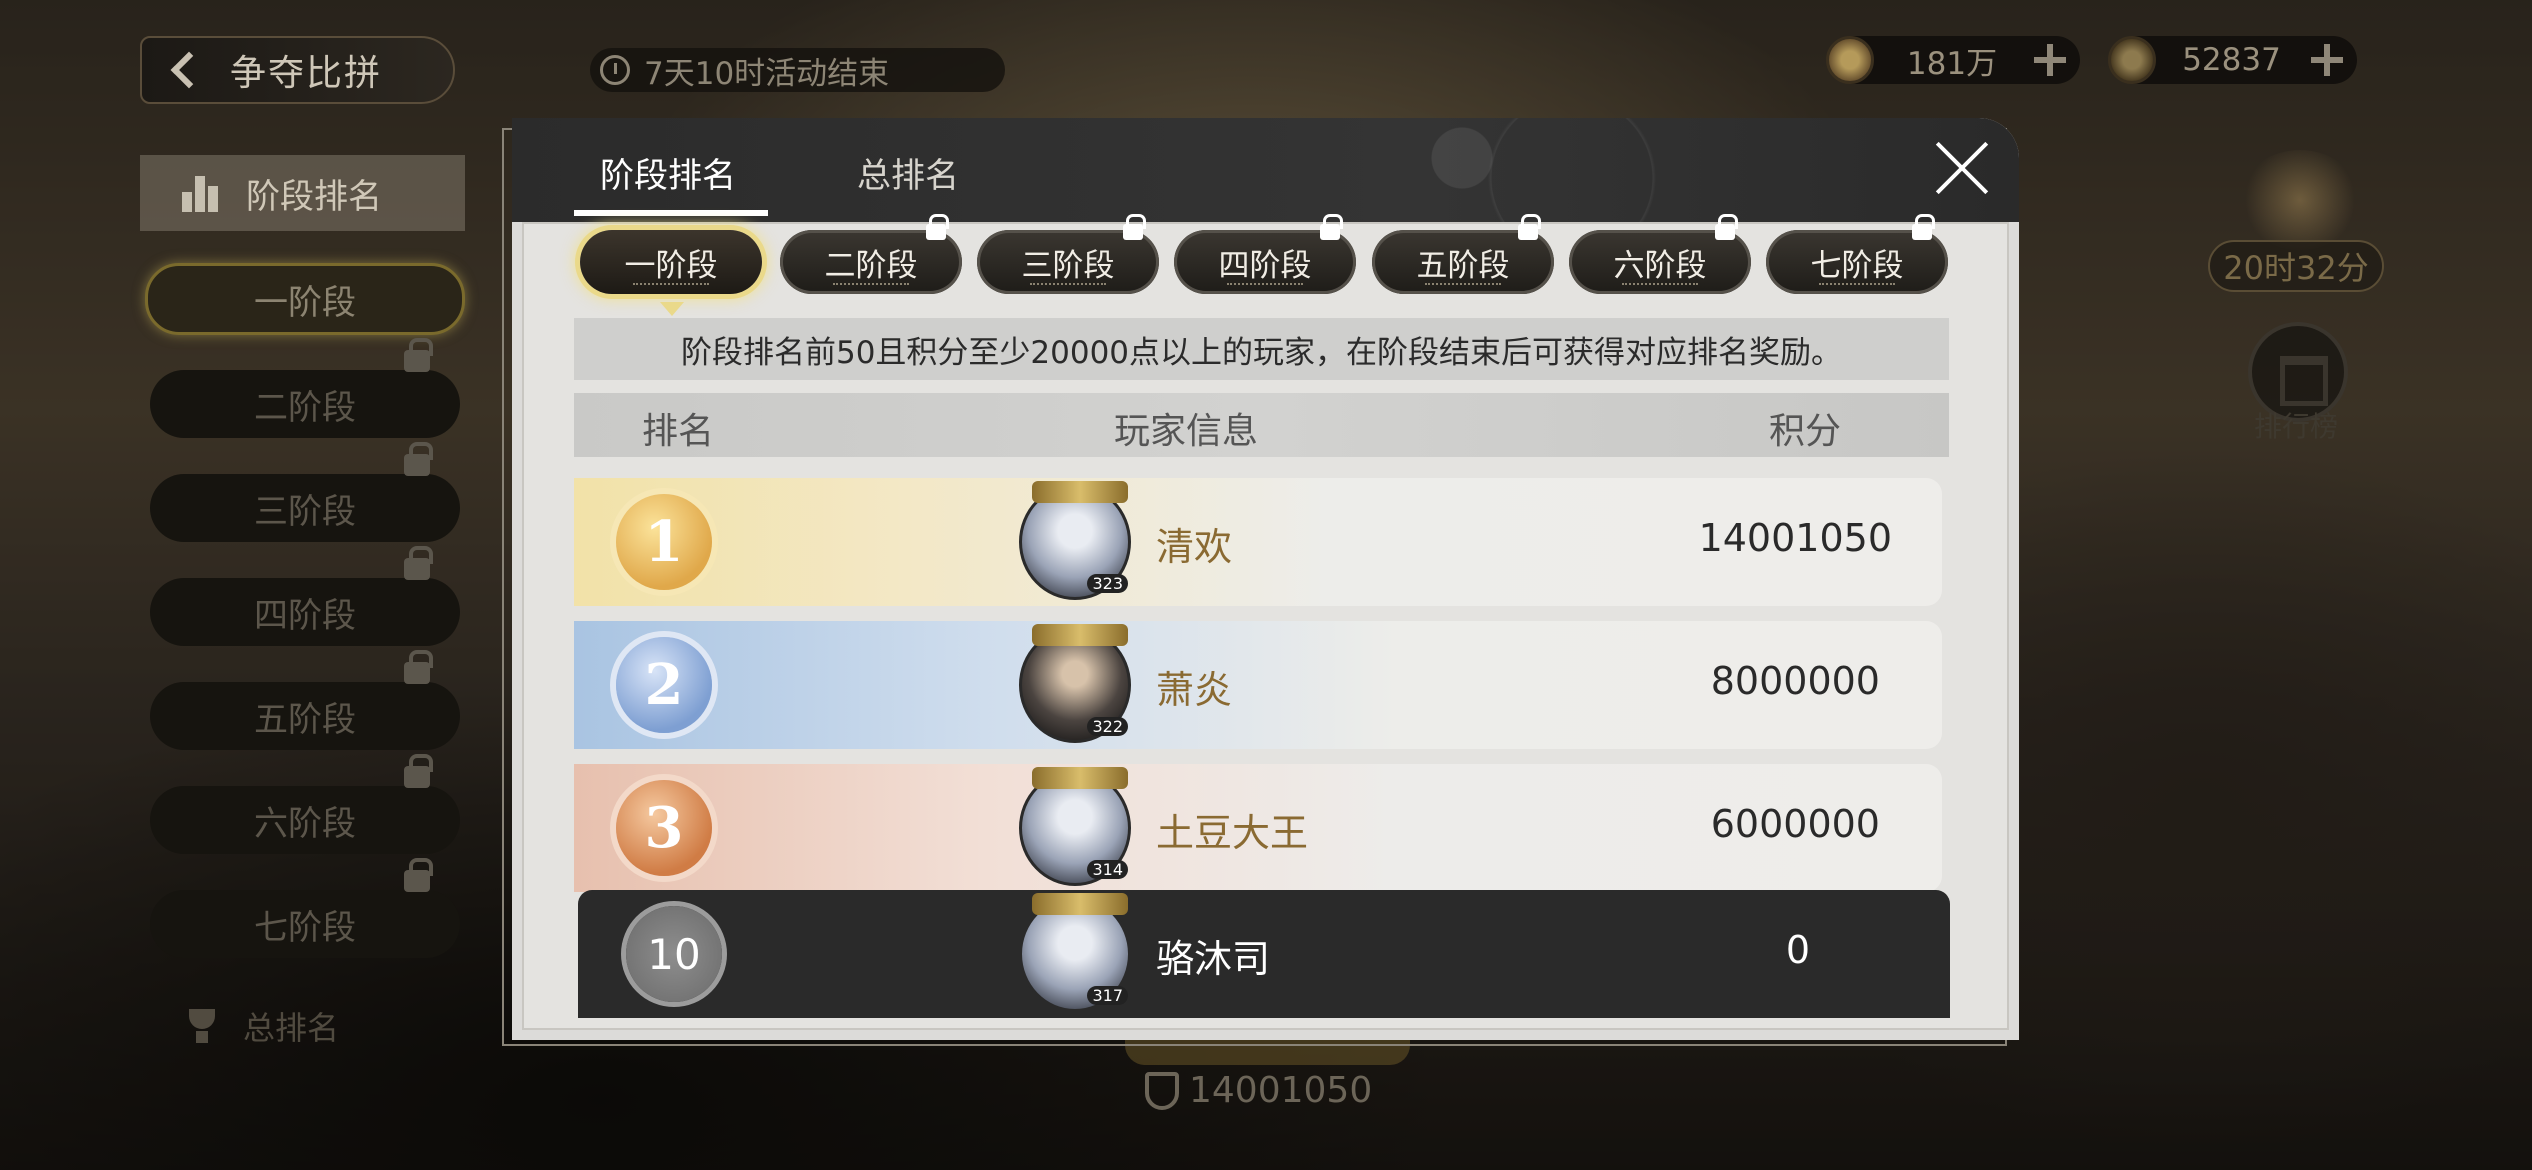  Describe the element at coordinates (767, 73) in the screenshot. I see `event-timer-text: 7天10时活动结束` at that location.